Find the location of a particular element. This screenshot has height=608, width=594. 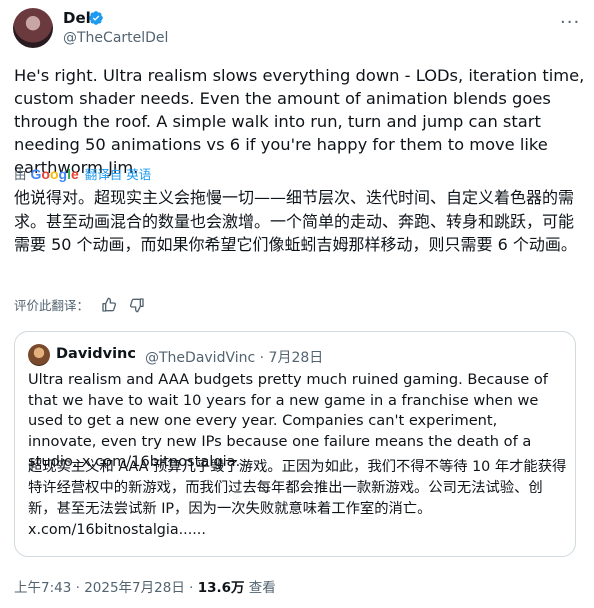

tweet-meta: 上午7:43 · 2025年7月28日 · 13.6万 查看 is located at coordinates (145, 586).